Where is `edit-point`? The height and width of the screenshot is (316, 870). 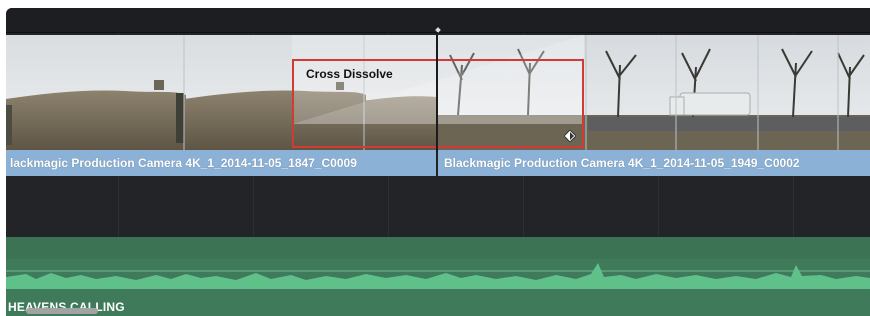
edit-point is located at coordinates (437, 92).